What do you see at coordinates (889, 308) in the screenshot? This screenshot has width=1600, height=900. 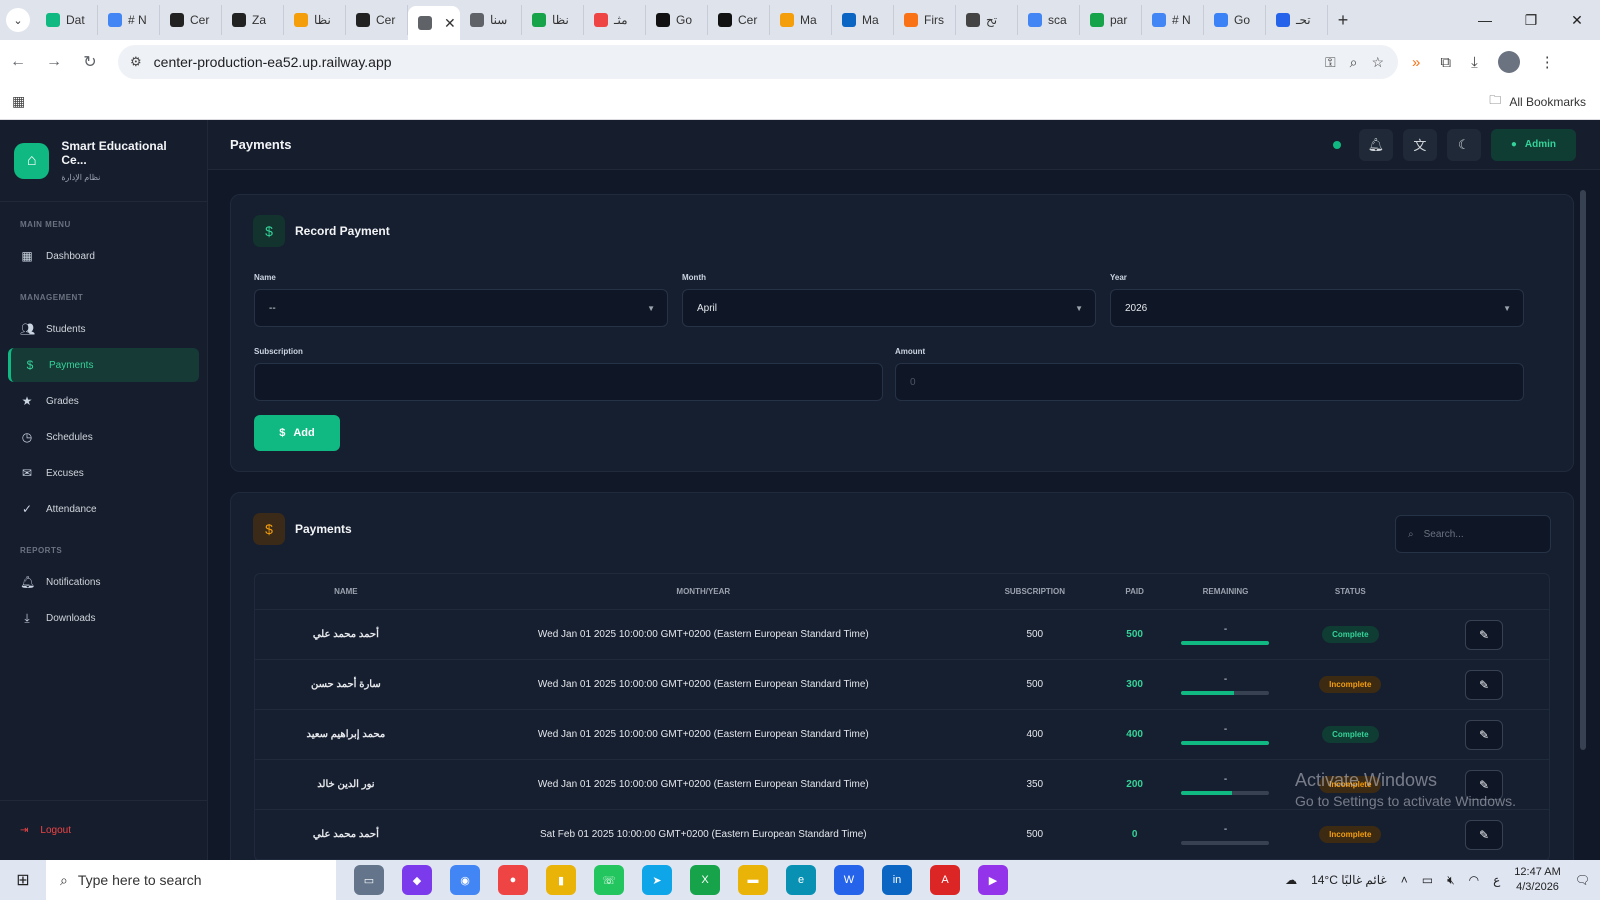 I see `month-select: April ▼` at bounding box center [889, 308].